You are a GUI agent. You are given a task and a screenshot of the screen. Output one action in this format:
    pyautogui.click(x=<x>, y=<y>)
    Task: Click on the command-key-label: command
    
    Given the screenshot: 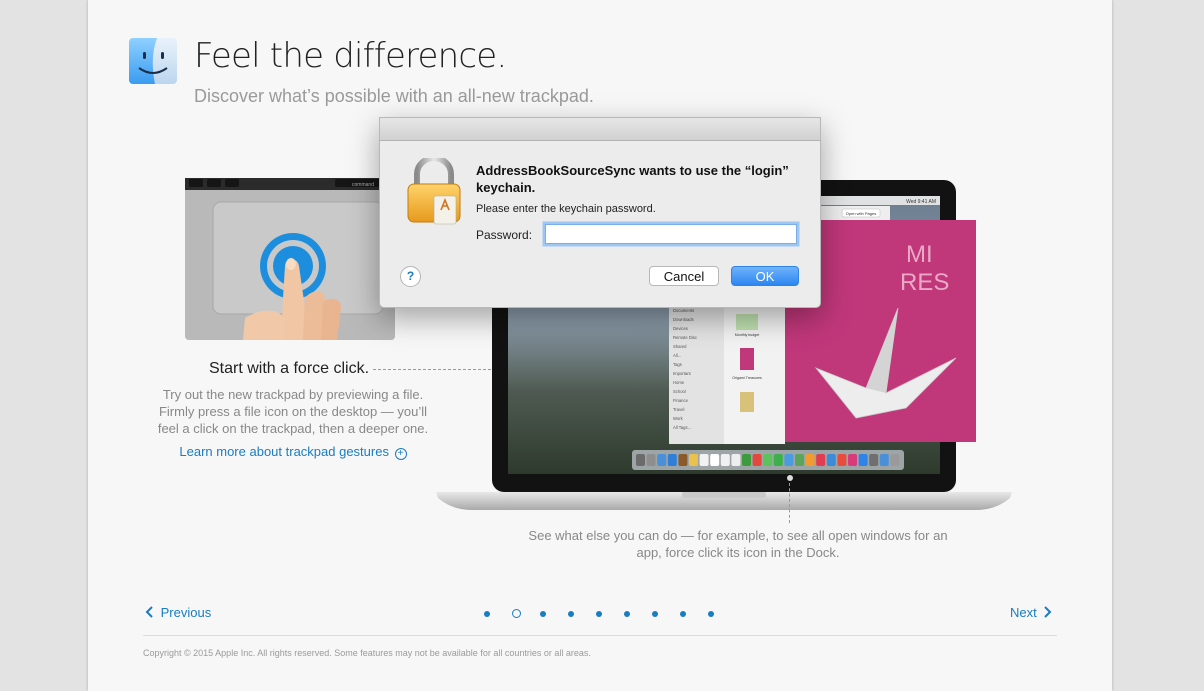 What is the action you would take?
    pyautogui.click(x=363, y=185)
    